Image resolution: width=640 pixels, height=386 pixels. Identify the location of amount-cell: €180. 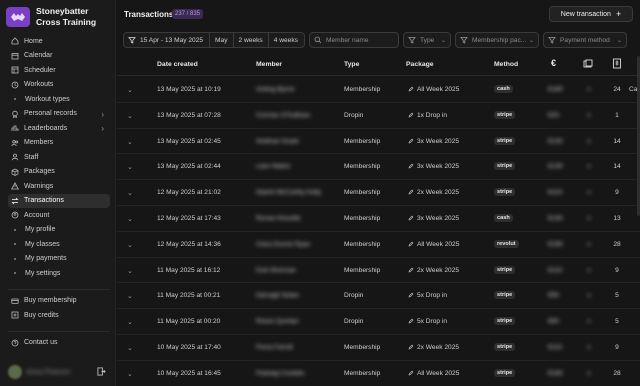
(555, 373).